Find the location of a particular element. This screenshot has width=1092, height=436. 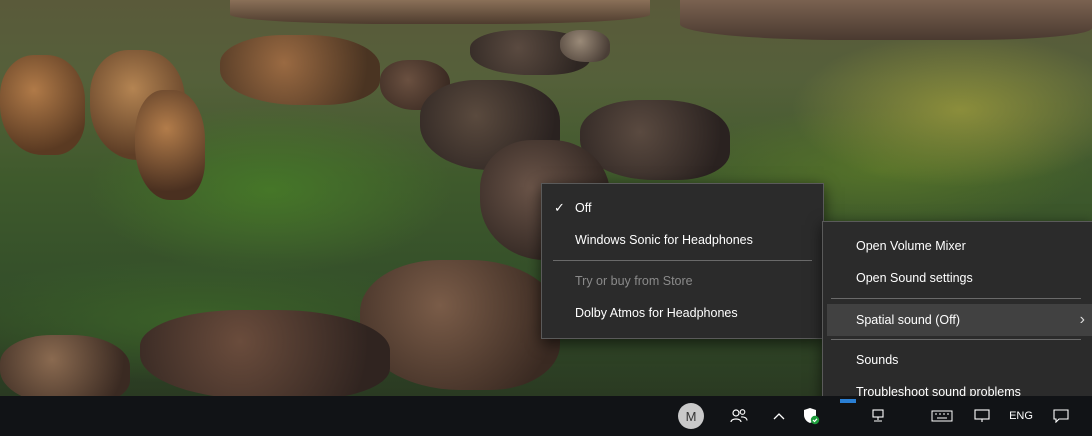

chevron-right-icon: › is located at coordinates (1082, 319).